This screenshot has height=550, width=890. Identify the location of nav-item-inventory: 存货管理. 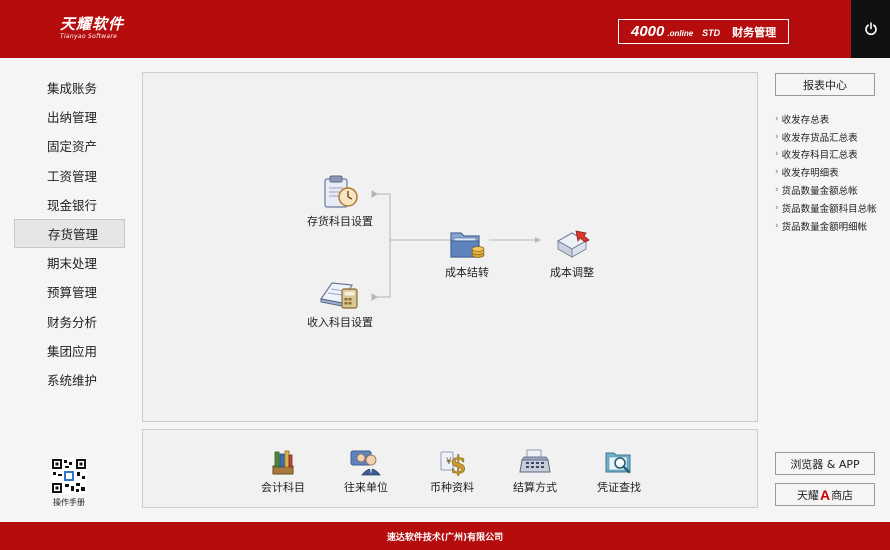
(69, 233).